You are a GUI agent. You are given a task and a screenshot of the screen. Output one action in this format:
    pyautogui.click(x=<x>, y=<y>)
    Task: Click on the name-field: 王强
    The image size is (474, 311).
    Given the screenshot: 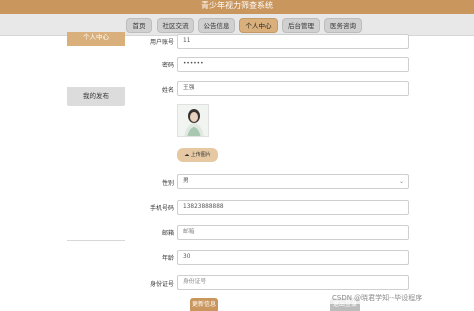 What is the action you would take?
    pyautogui.click(x=293, y=88)
    